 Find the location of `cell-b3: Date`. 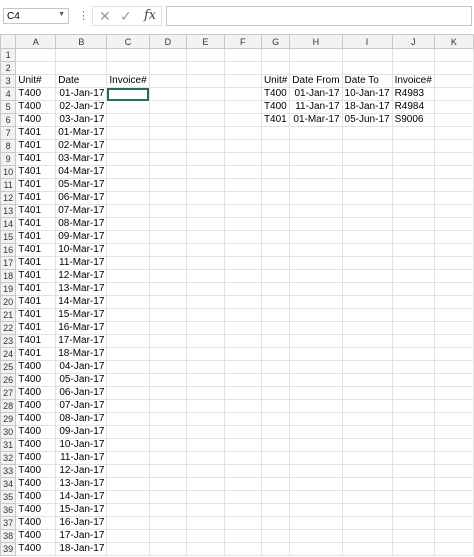

cell-b3: Date is located at coordinates (81, 81).